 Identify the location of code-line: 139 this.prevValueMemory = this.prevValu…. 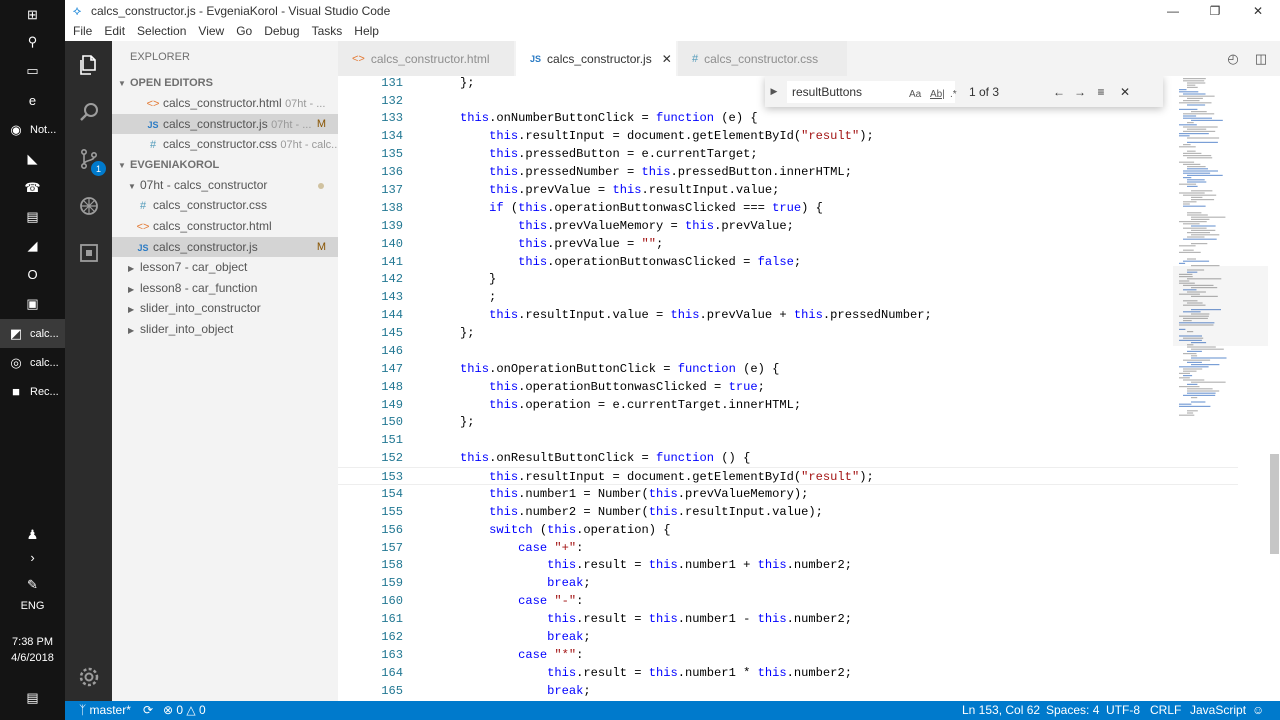
(788, 226).